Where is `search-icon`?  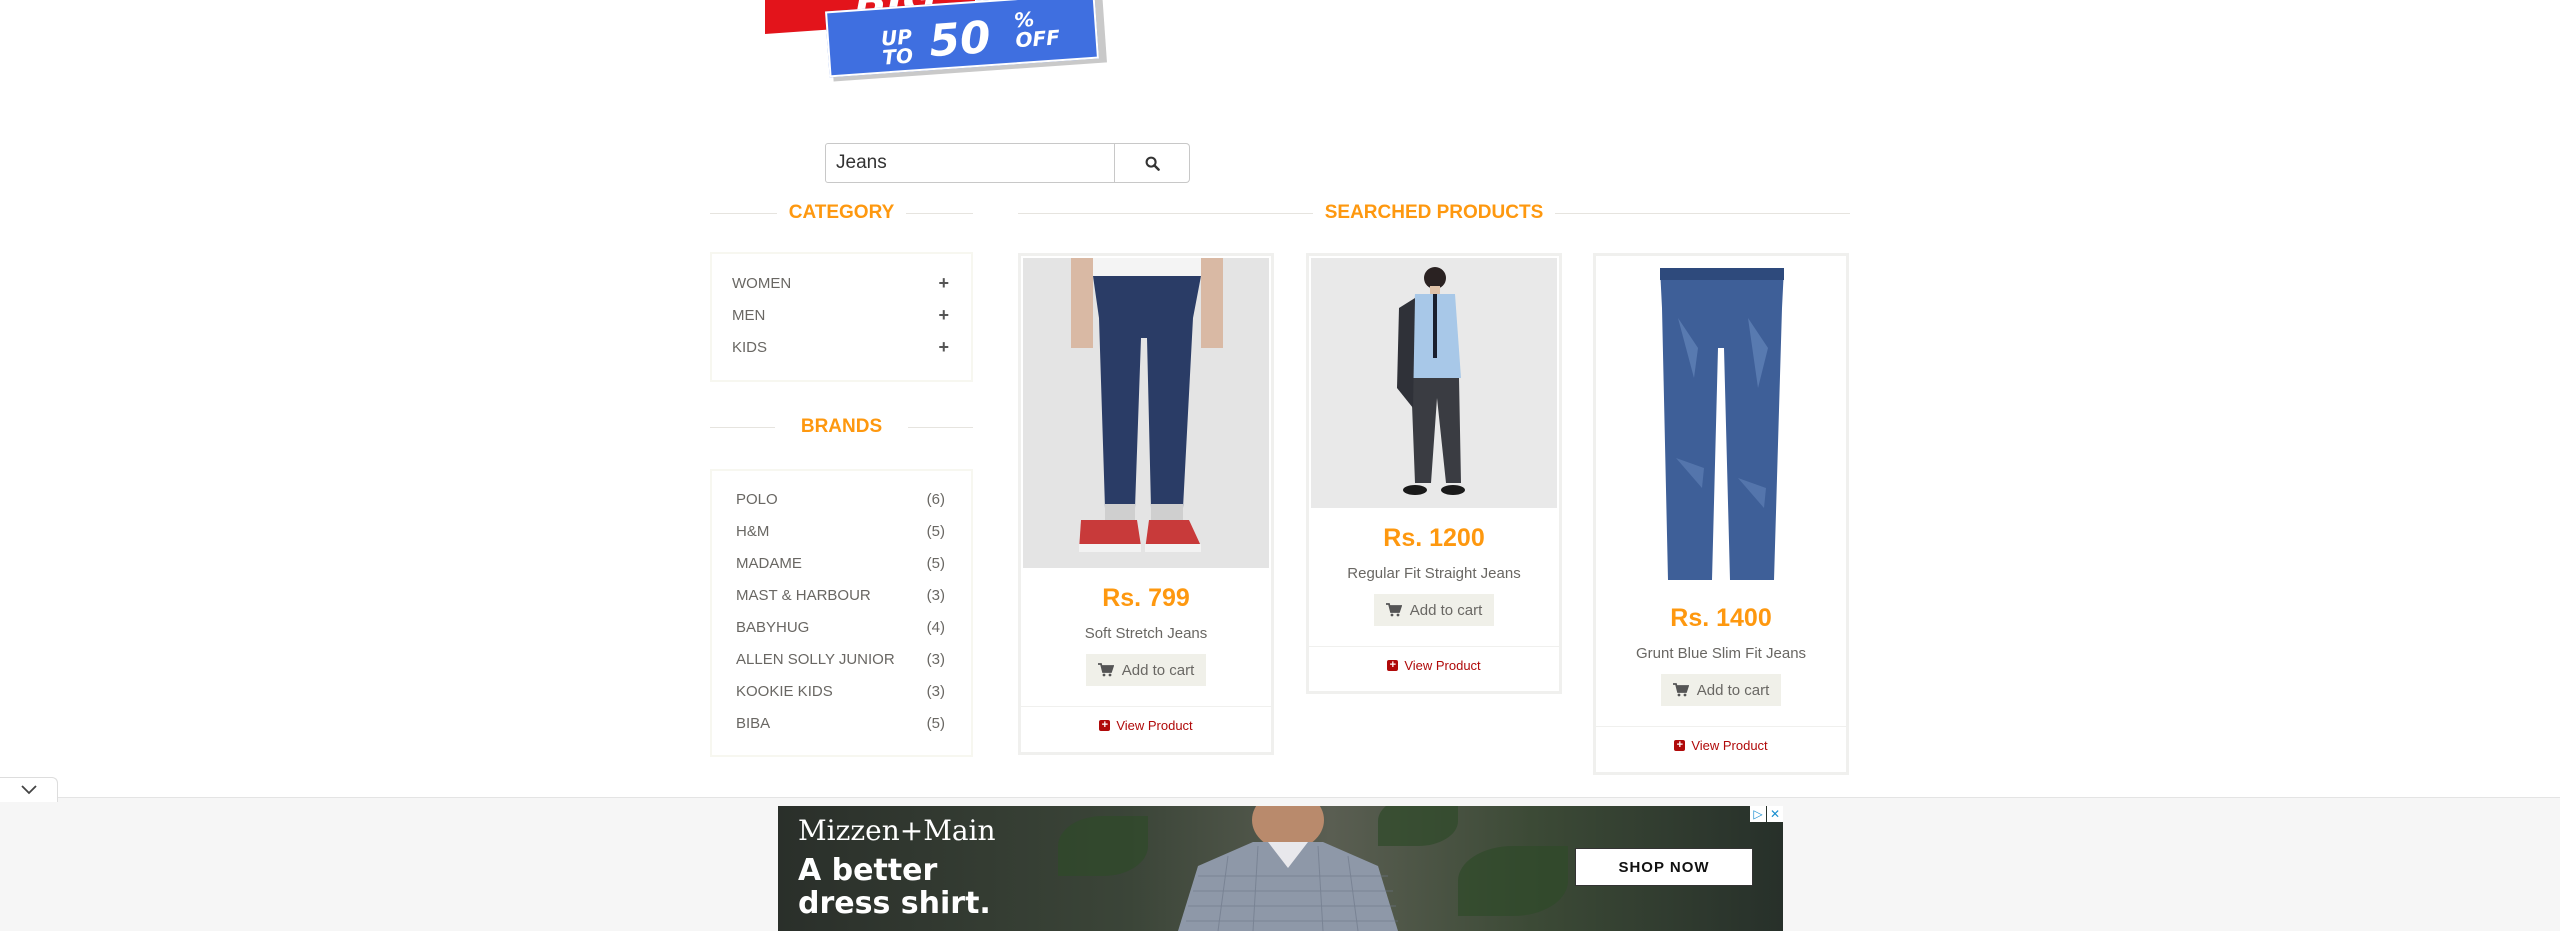
search-icon is located at coordinates (1152, 163).